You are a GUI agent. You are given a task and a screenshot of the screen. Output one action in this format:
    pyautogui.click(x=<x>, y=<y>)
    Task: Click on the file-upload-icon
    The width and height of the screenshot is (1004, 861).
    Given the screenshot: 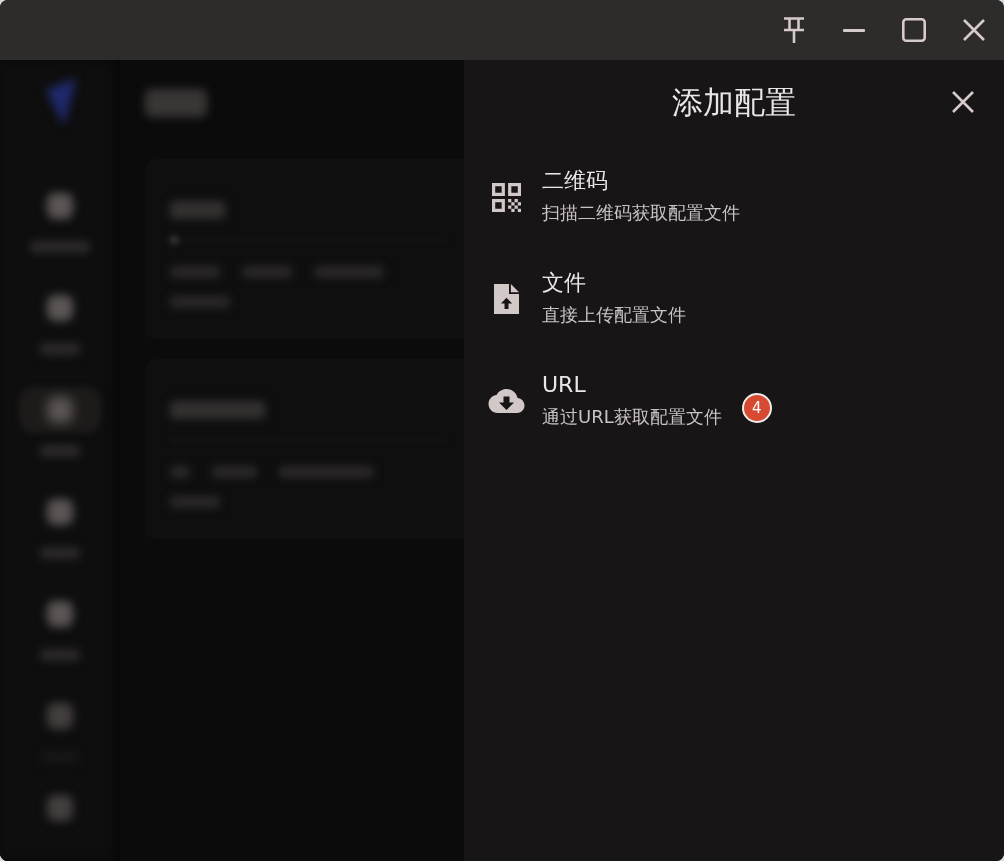 What is the action you would take?
    pyautogui.click(x=506, y=299)
    